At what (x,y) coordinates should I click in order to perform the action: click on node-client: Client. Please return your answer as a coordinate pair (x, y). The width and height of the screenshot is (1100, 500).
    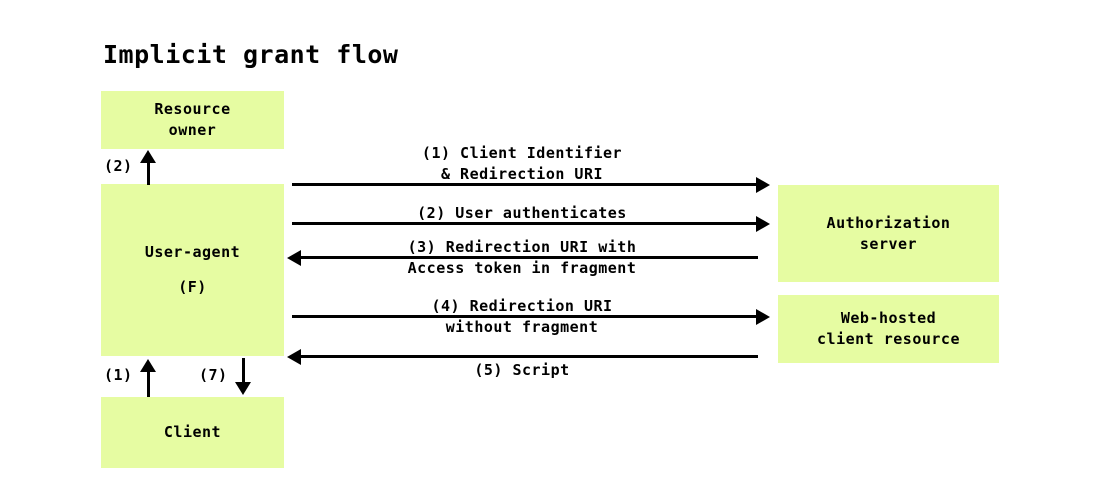
    Looking at the image, I should click on (192, 432).